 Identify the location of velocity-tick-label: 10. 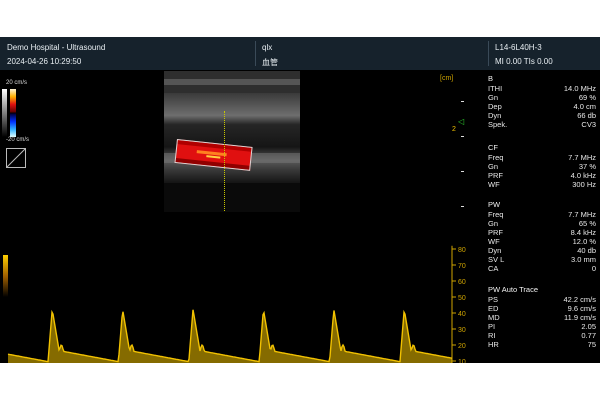
(462, 361).